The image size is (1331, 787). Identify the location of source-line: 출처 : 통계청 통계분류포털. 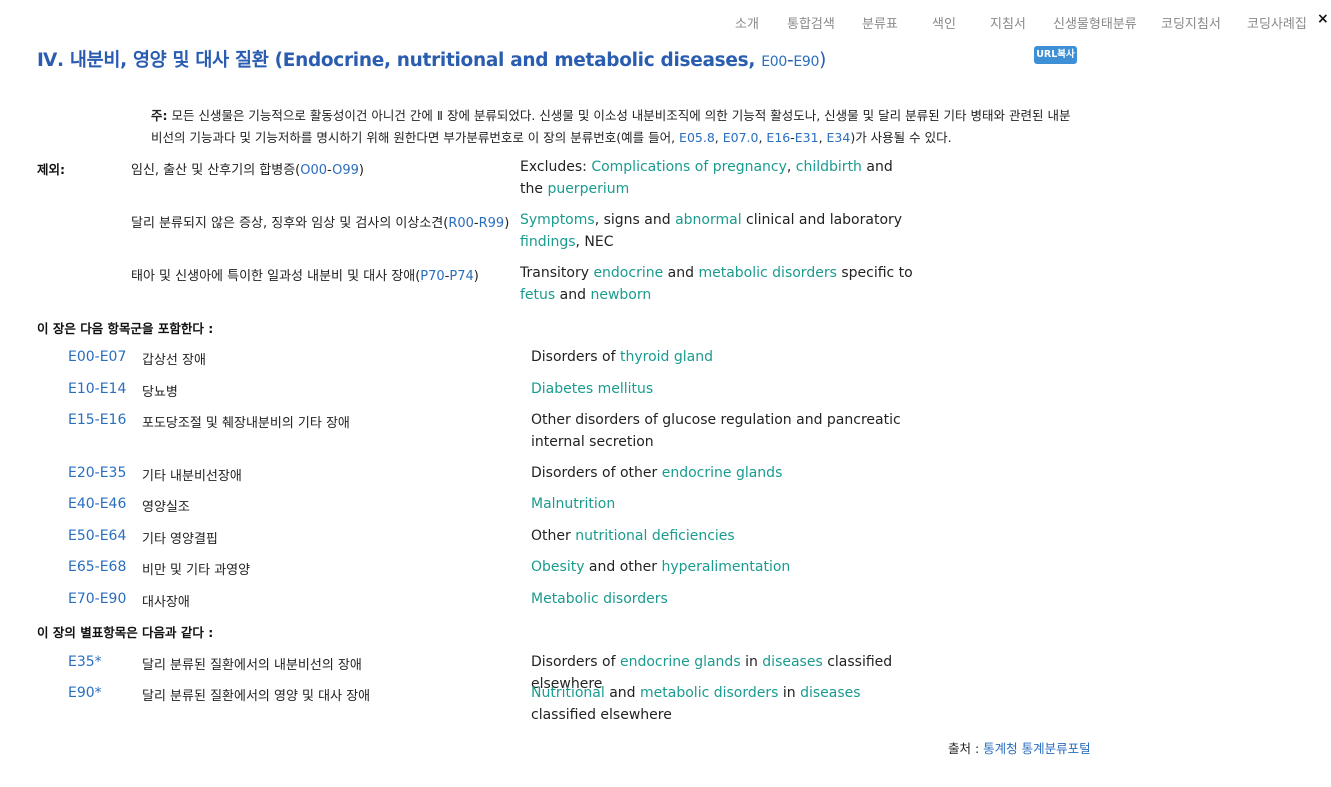
(1019, 747).